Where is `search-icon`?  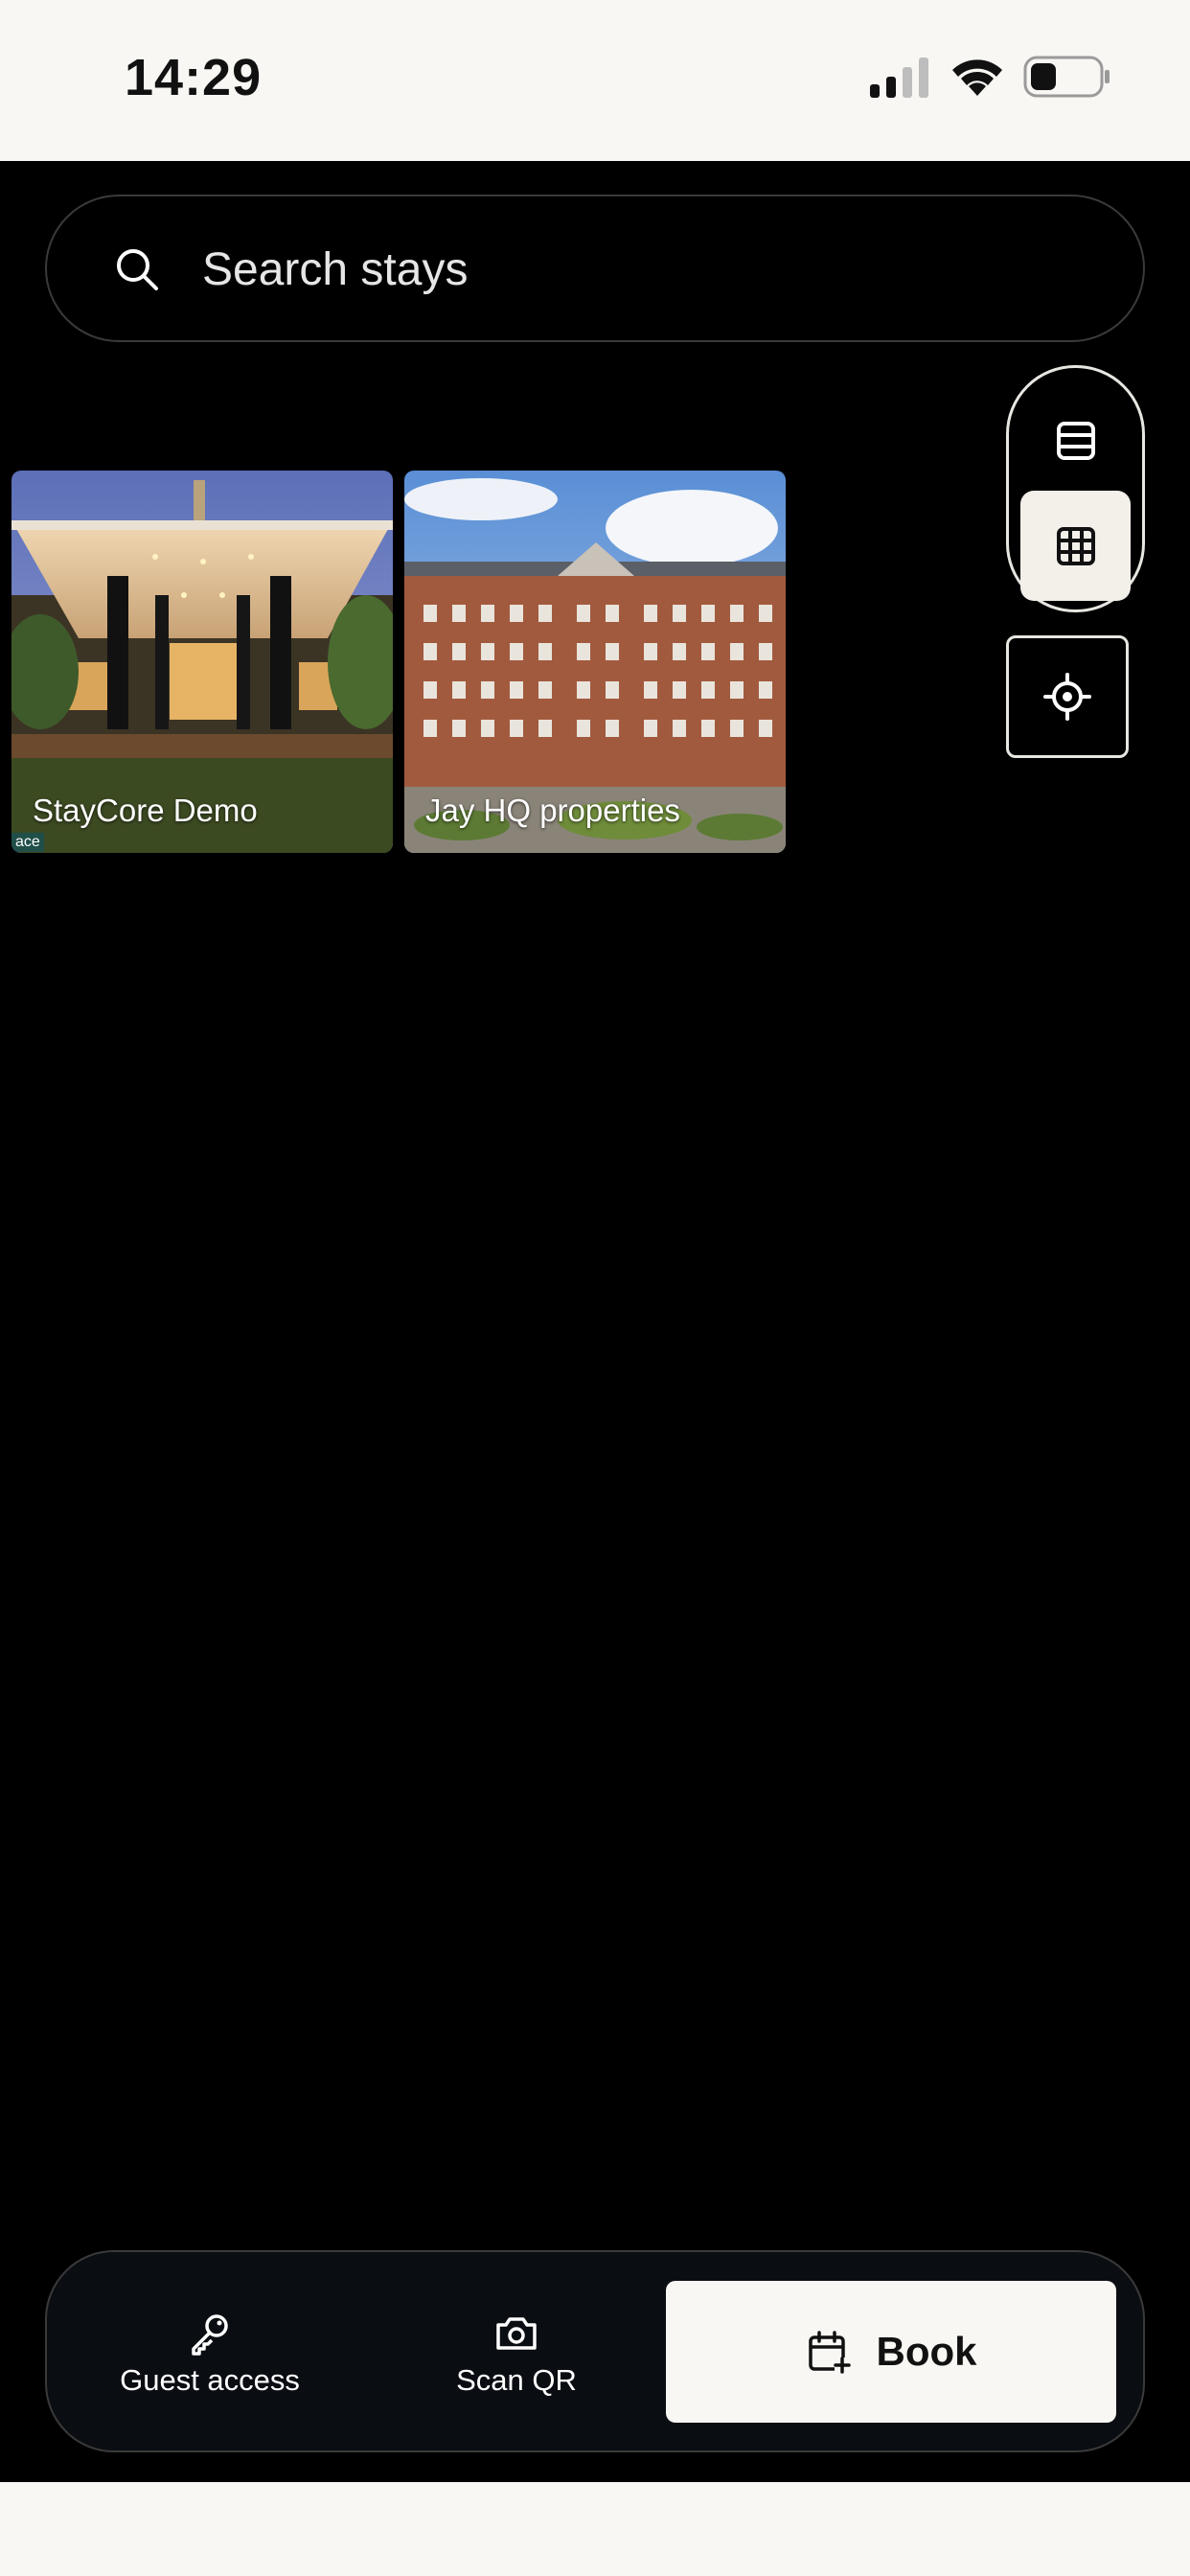
search-icon is located at coordinates (137, 269).